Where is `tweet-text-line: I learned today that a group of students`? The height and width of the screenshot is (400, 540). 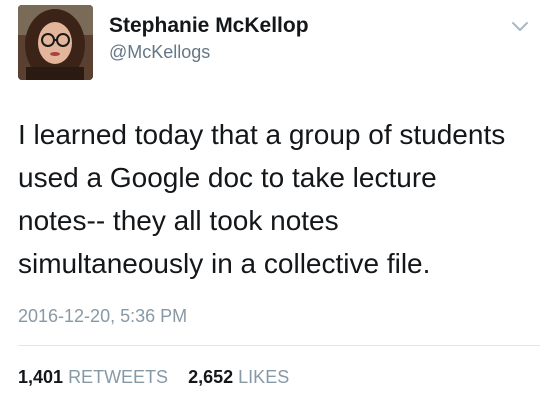 tweet-text-line: I learned today that a group of students is located at coordinates (262, 134).